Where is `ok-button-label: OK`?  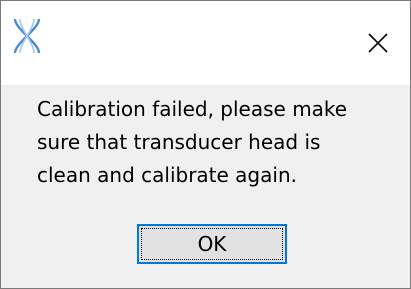 ok-button-label: OK is located at coordinates (212, 244).